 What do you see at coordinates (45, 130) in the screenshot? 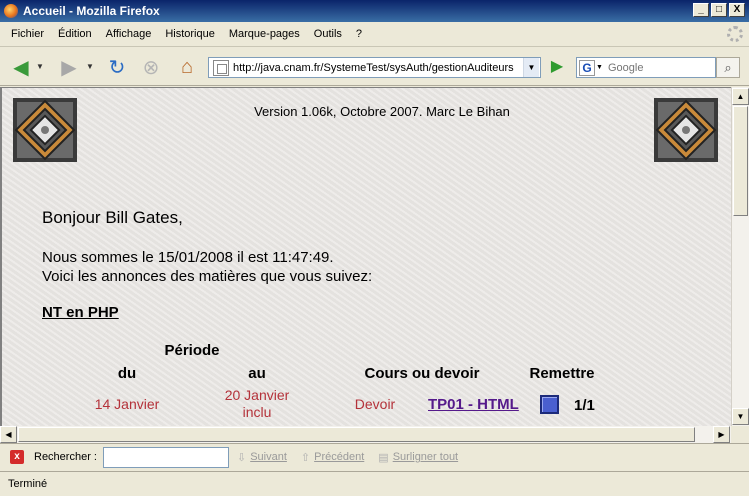
I see `celtic-knot-logo-left` at bounding box center [45, 130].